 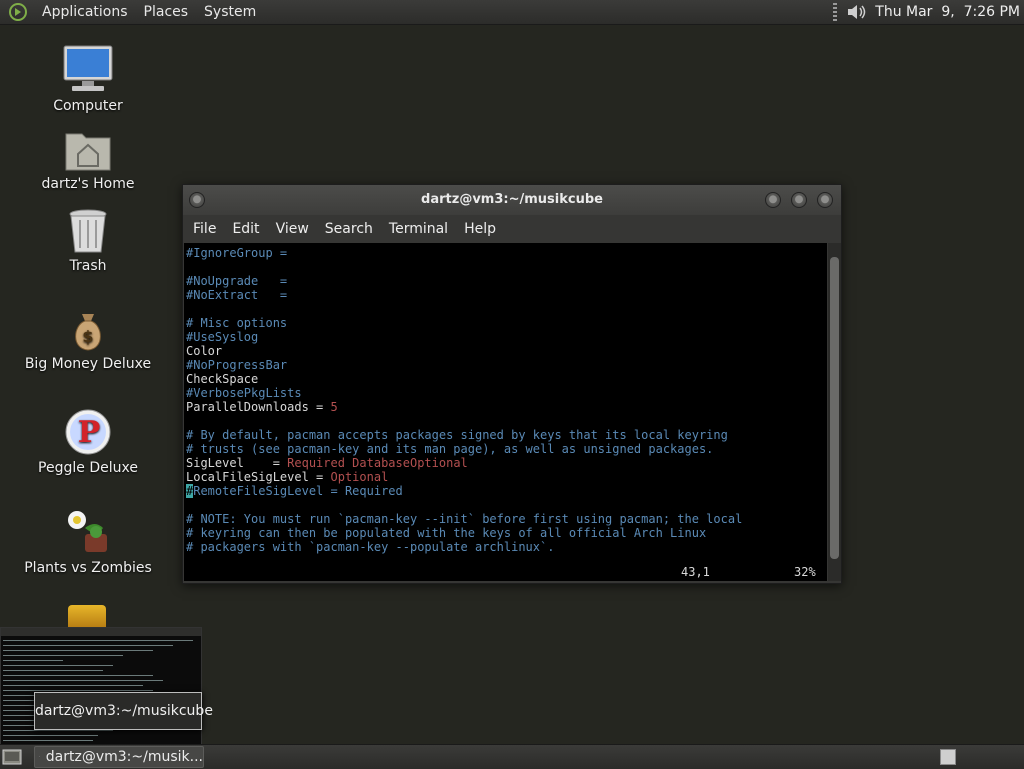 I want to click on cursor-position: 43,1, so click(x=695, y=572).